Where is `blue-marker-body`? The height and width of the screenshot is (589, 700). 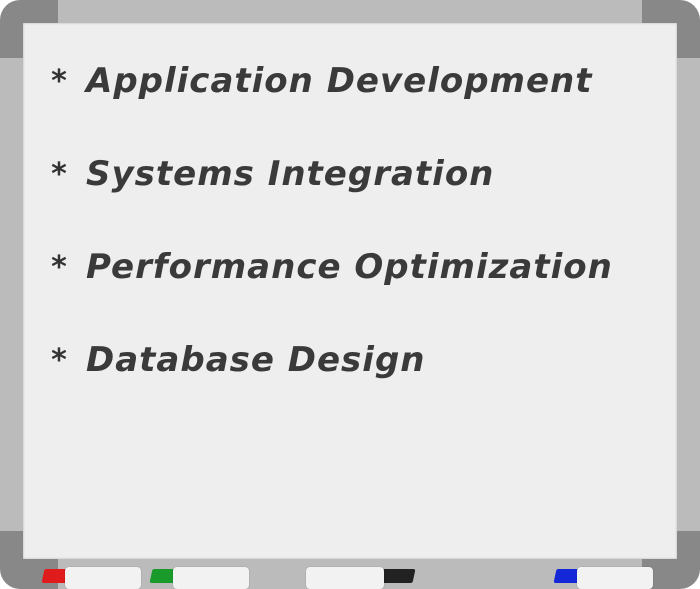 blue-marker-body is located at coordinates (615, 578).